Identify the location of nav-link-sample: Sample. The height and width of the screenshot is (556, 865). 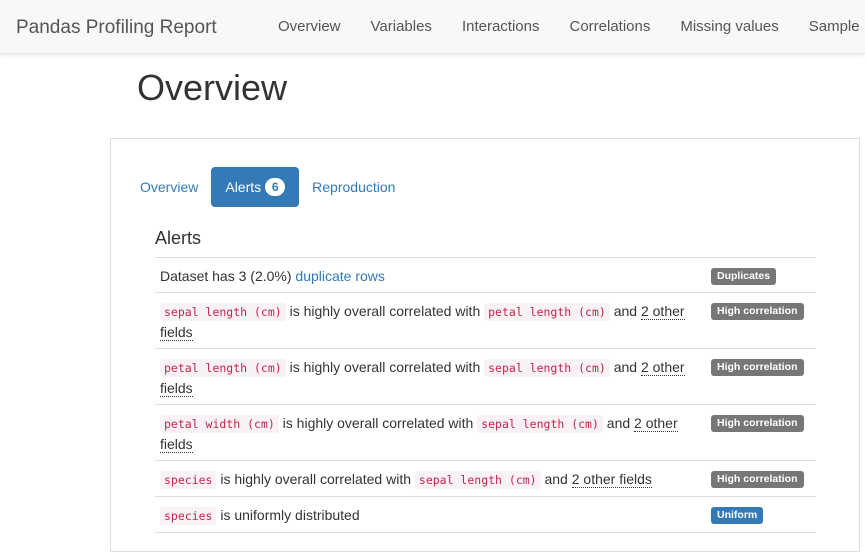
(829, 26).